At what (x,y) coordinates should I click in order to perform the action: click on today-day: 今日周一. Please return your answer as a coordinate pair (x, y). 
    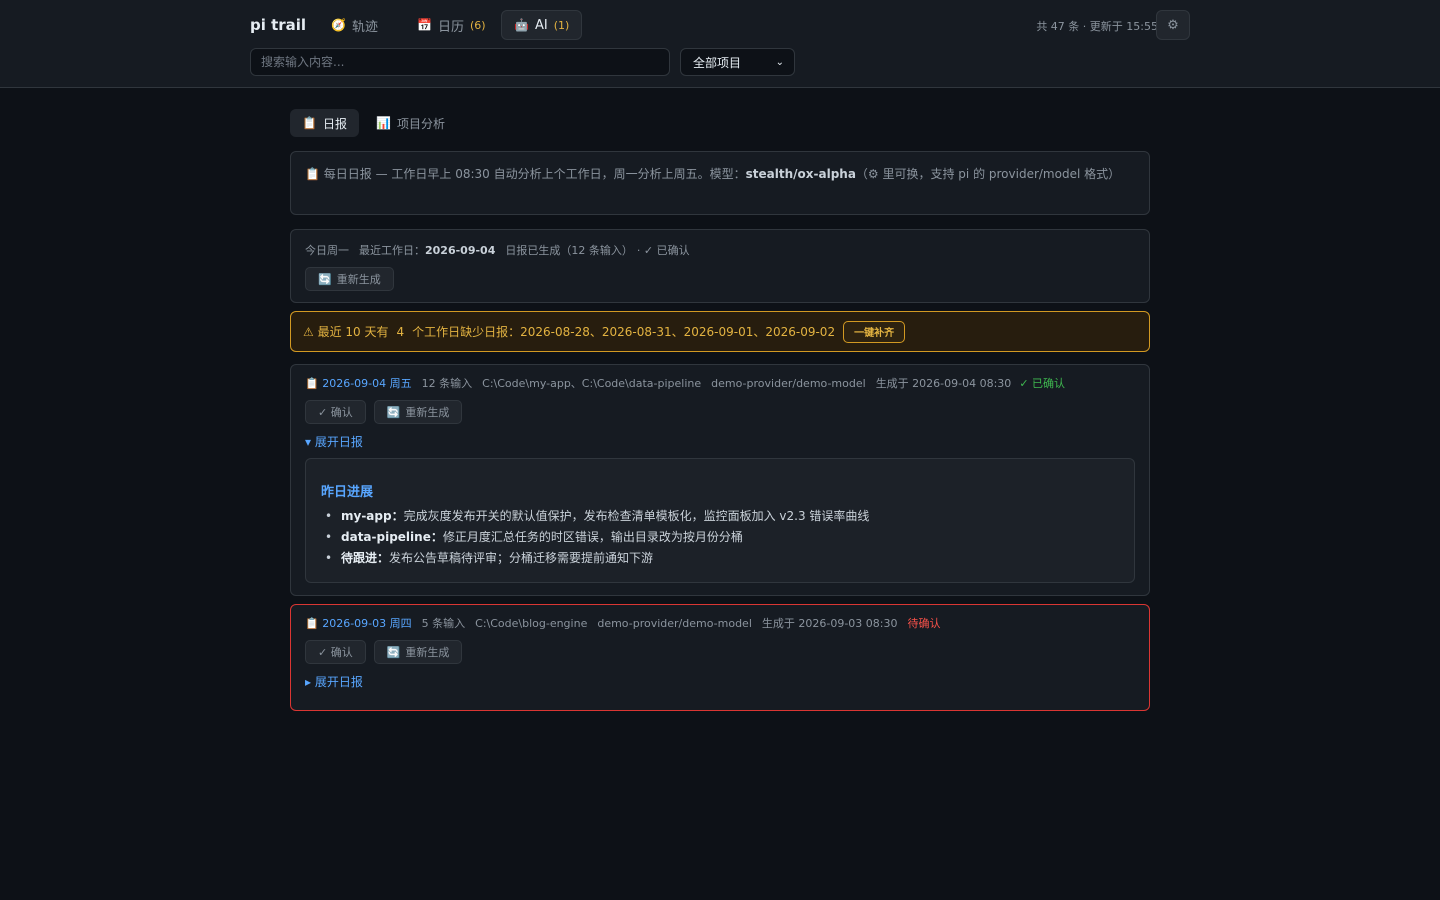
    Looking at the image, I should click on (327, 250).